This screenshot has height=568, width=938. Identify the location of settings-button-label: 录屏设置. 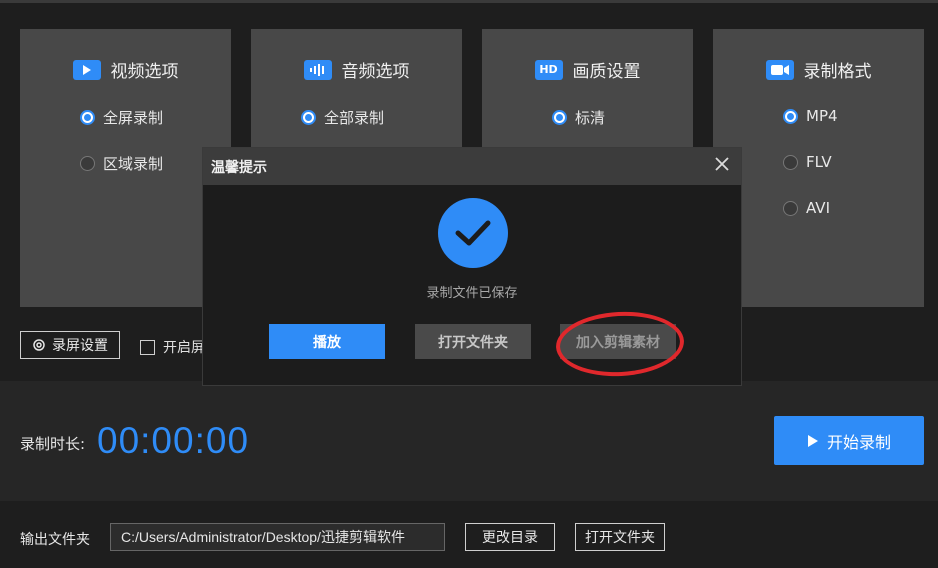
(80, 346).